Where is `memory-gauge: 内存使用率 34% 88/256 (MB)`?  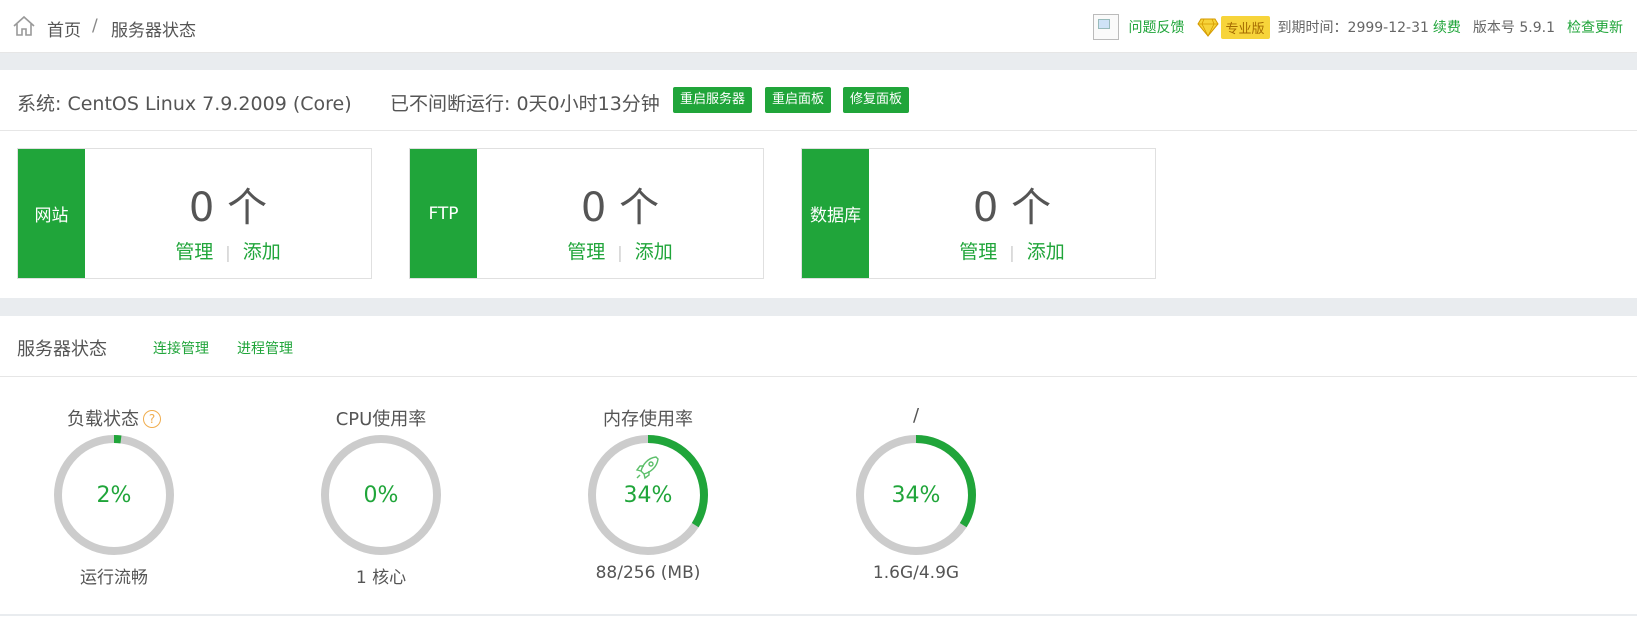
memory-gauge: 内存使用率 34% 88/256 (MB) is located at coordinates (648, 494).